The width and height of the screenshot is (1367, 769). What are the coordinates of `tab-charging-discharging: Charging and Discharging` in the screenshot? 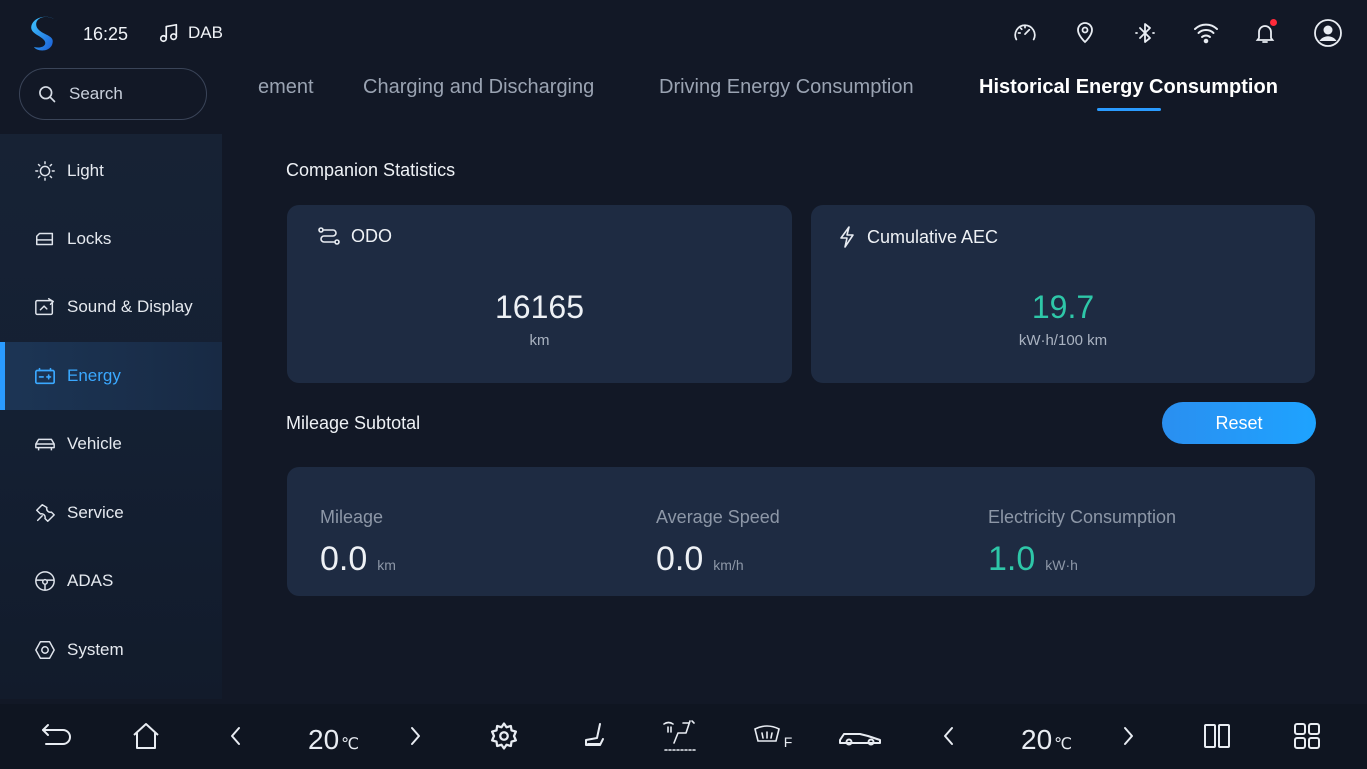 It's located at (478, 87).